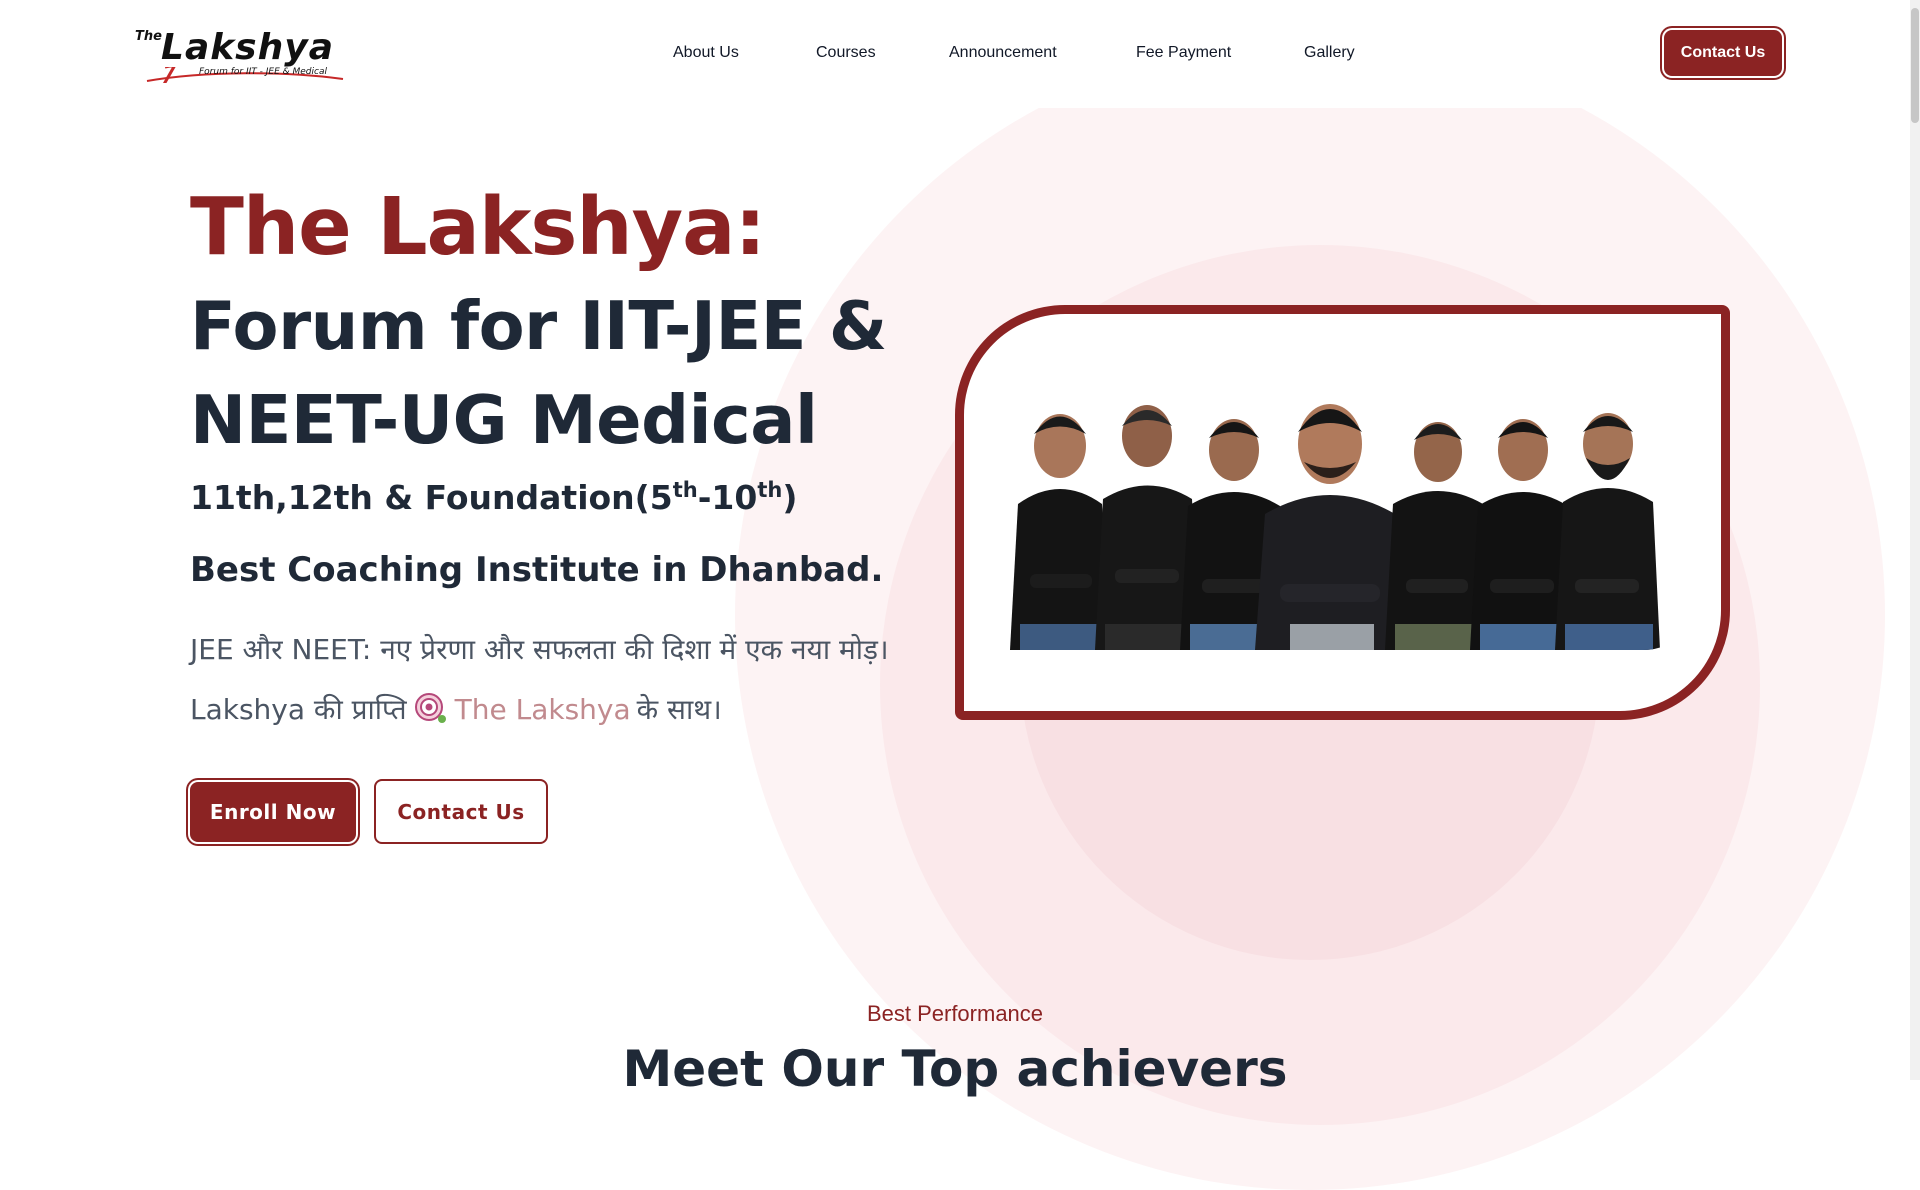 This screenshot has width=1920, height=1190. What do you see at coordinates (461, 811) in the screenshot?
I see `hero-contact-button: Contact Us` at bounding box center [461, 811].